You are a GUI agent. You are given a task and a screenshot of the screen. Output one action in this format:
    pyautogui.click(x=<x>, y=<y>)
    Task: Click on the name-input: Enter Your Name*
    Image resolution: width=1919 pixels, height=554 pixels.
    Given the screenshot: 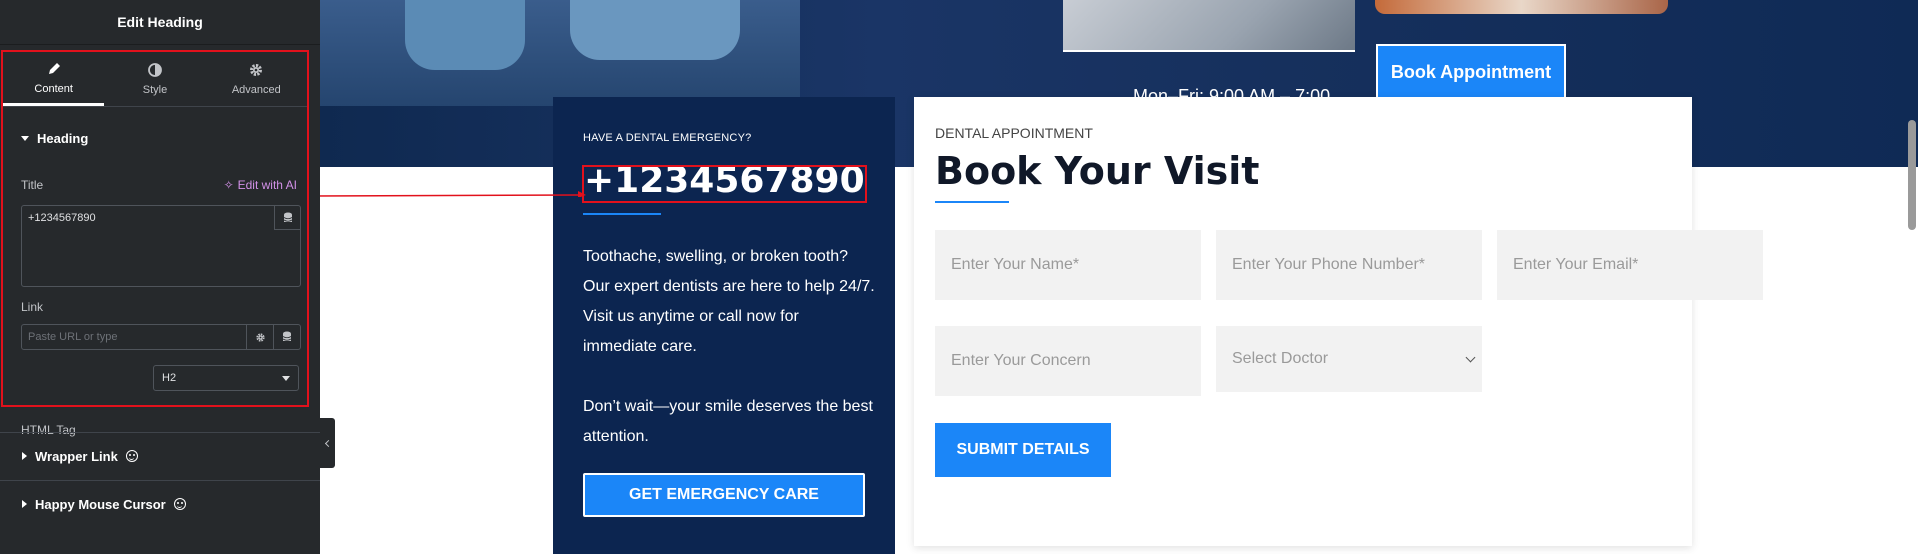 What is the action you would take?
    pyautogui.click(x=1068, y=265)
    